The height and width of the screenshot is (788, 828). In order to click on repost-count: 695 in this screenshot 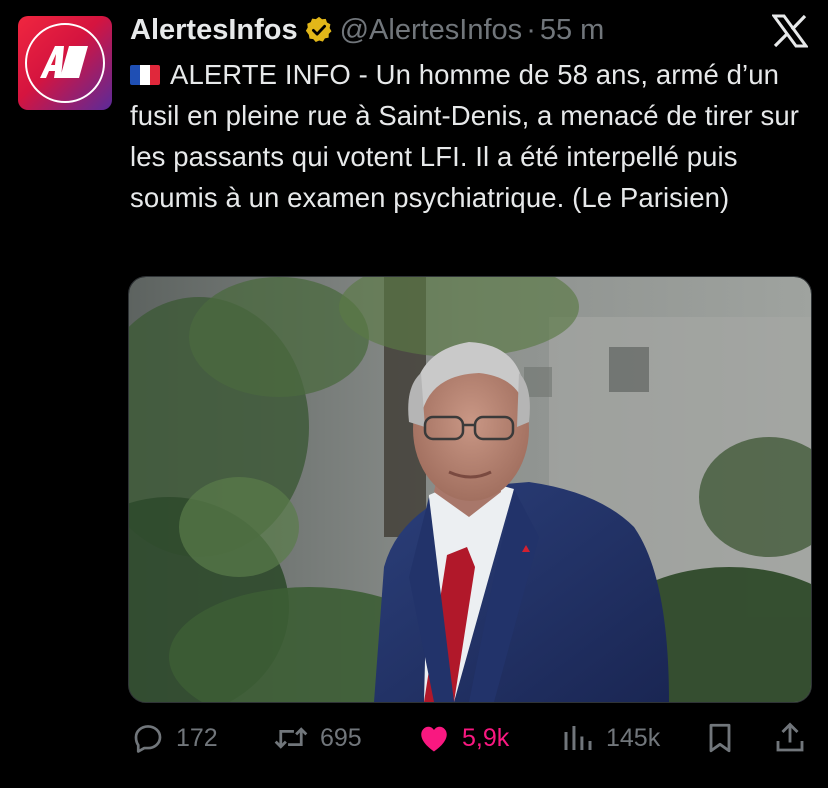, I will do `click(341, 737)`.